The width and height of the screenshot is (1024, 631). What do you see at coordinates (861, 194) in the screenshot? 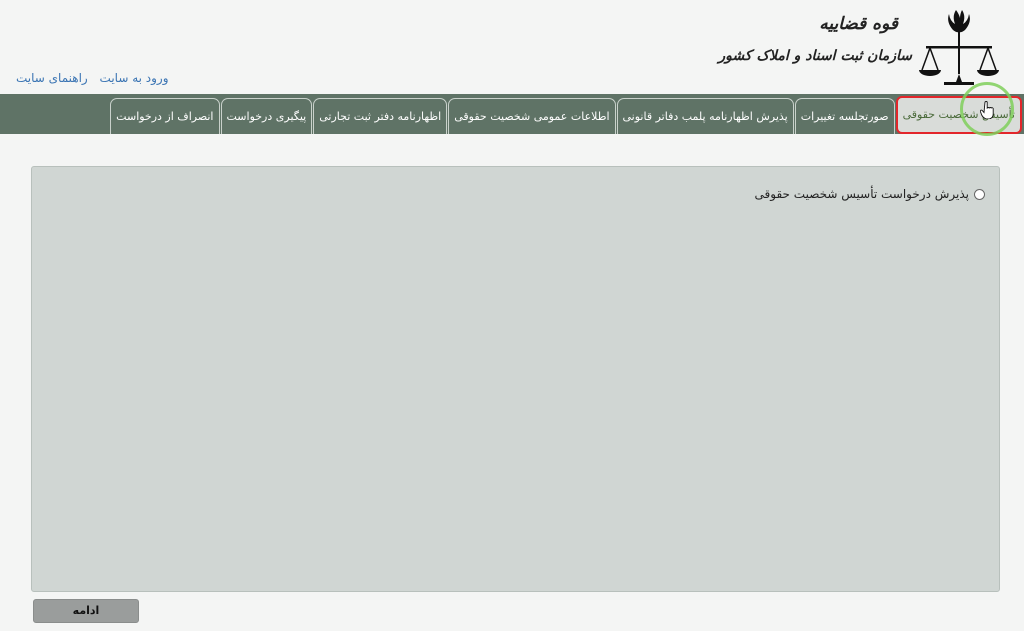
I see `radio-label: پذیرش درخواست تأسیس شخصیت حقوقی` at bounding box center [861, 194].